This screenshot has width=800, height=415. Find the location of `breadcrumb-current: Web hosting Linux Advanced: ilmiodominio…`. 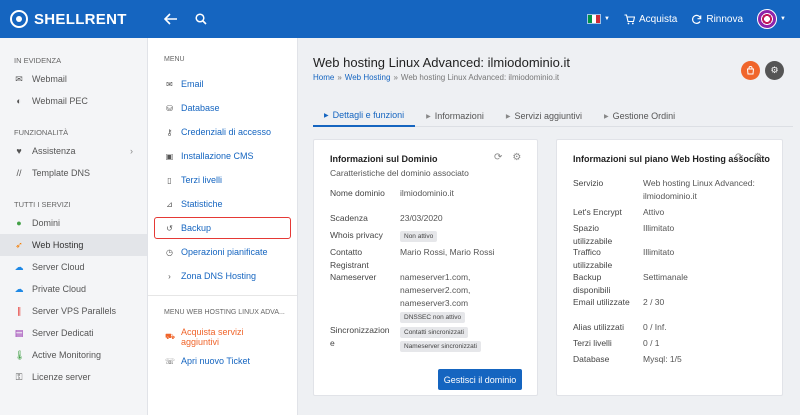

breadcrumb-current: Web hosting Linux Advanced: ilmiodominio… is located at coordinates (480, 77).